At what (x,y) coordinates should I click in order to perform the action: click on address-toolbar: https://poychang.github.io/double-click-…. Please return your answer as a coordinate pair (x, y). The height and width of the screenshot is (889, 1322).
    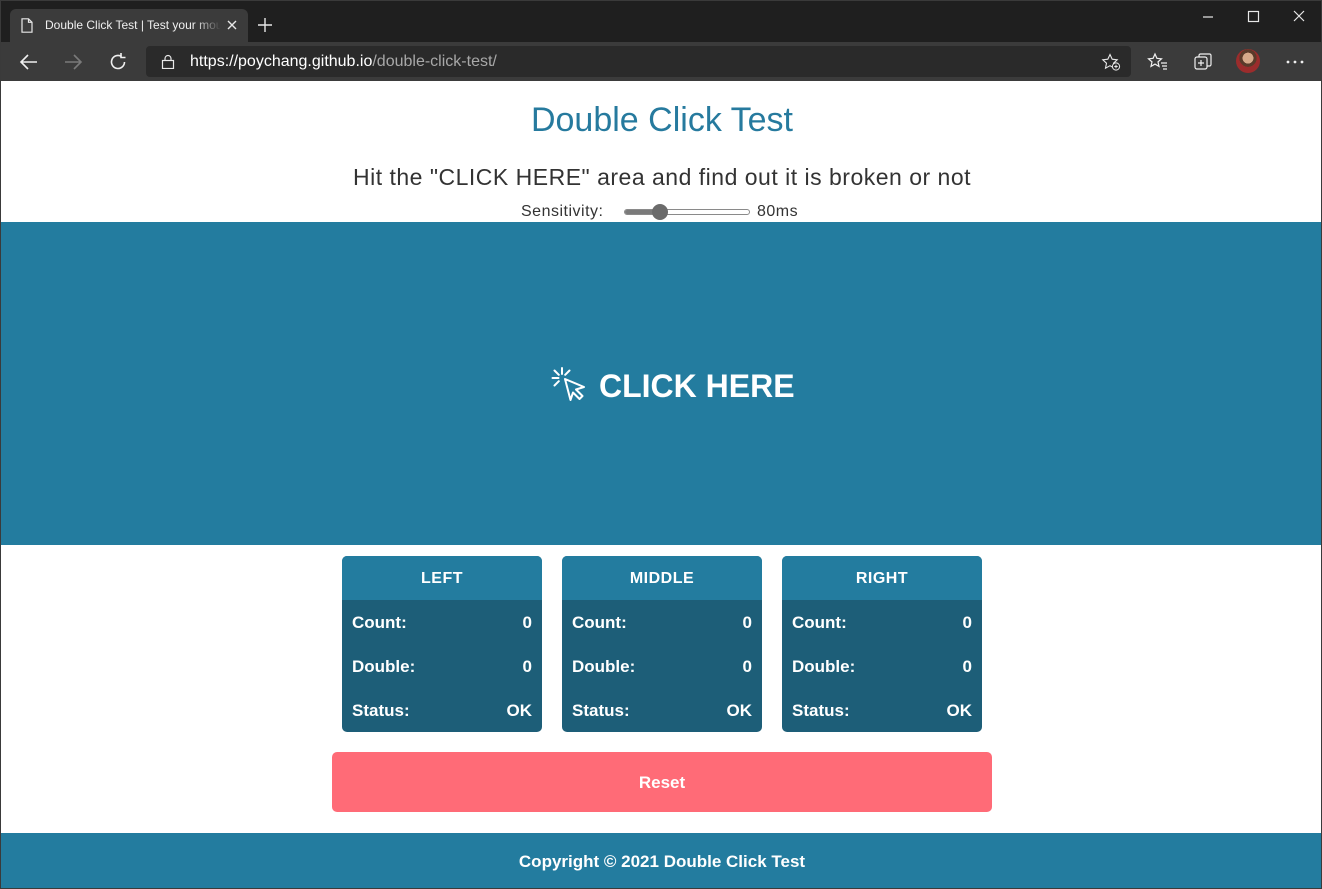
    Looking at the image, I should click on (661, 61).